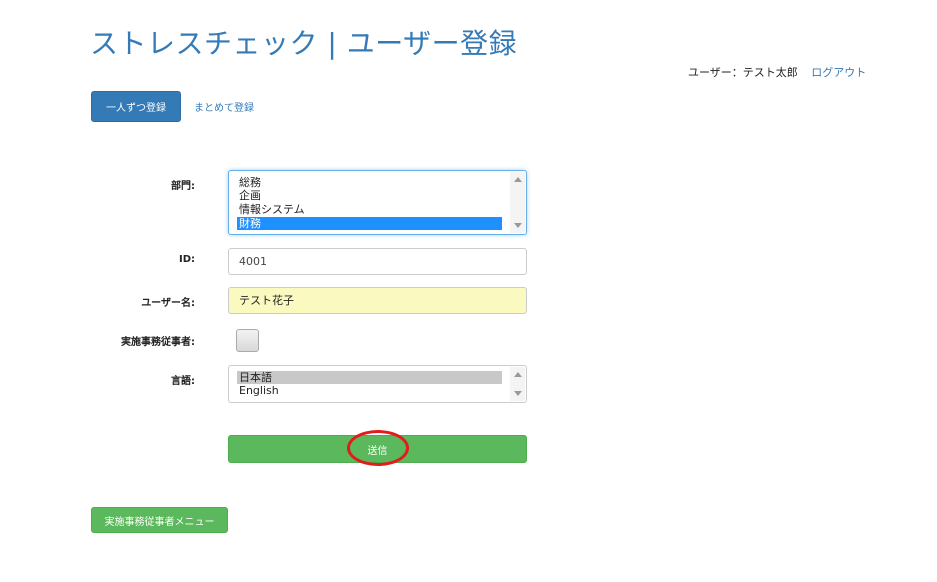 This screenshot has width=937, height=582. I want to click on page-title: ストレスチェック | ユーザー登録, so click(304, 43).